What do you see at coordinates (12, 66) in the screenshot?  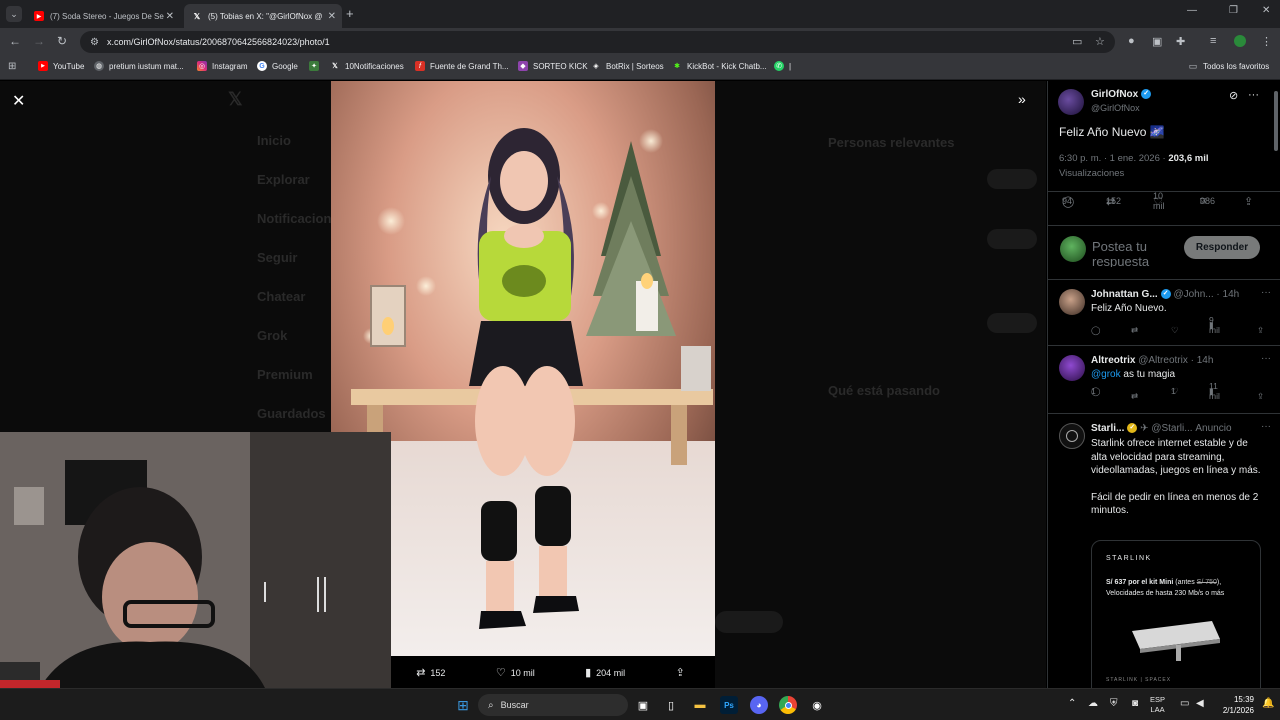 I see `apps-grid-icon: ⊞` at bounding box center [12, 66].